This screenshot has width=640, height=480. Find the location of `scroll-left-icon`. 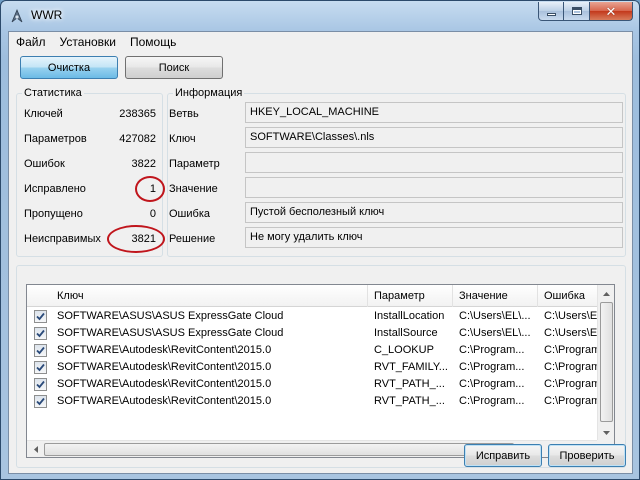

scroll-left-icon is located at coordinates (35, 449).